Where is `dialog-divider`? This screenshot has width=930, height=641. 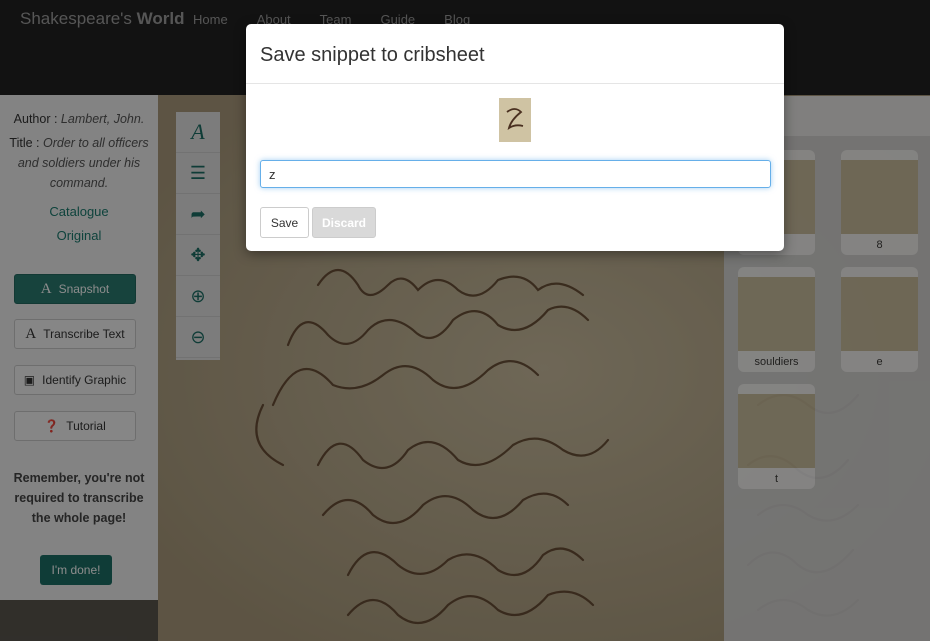
dialog-divider is located at coordinates (515, 83).